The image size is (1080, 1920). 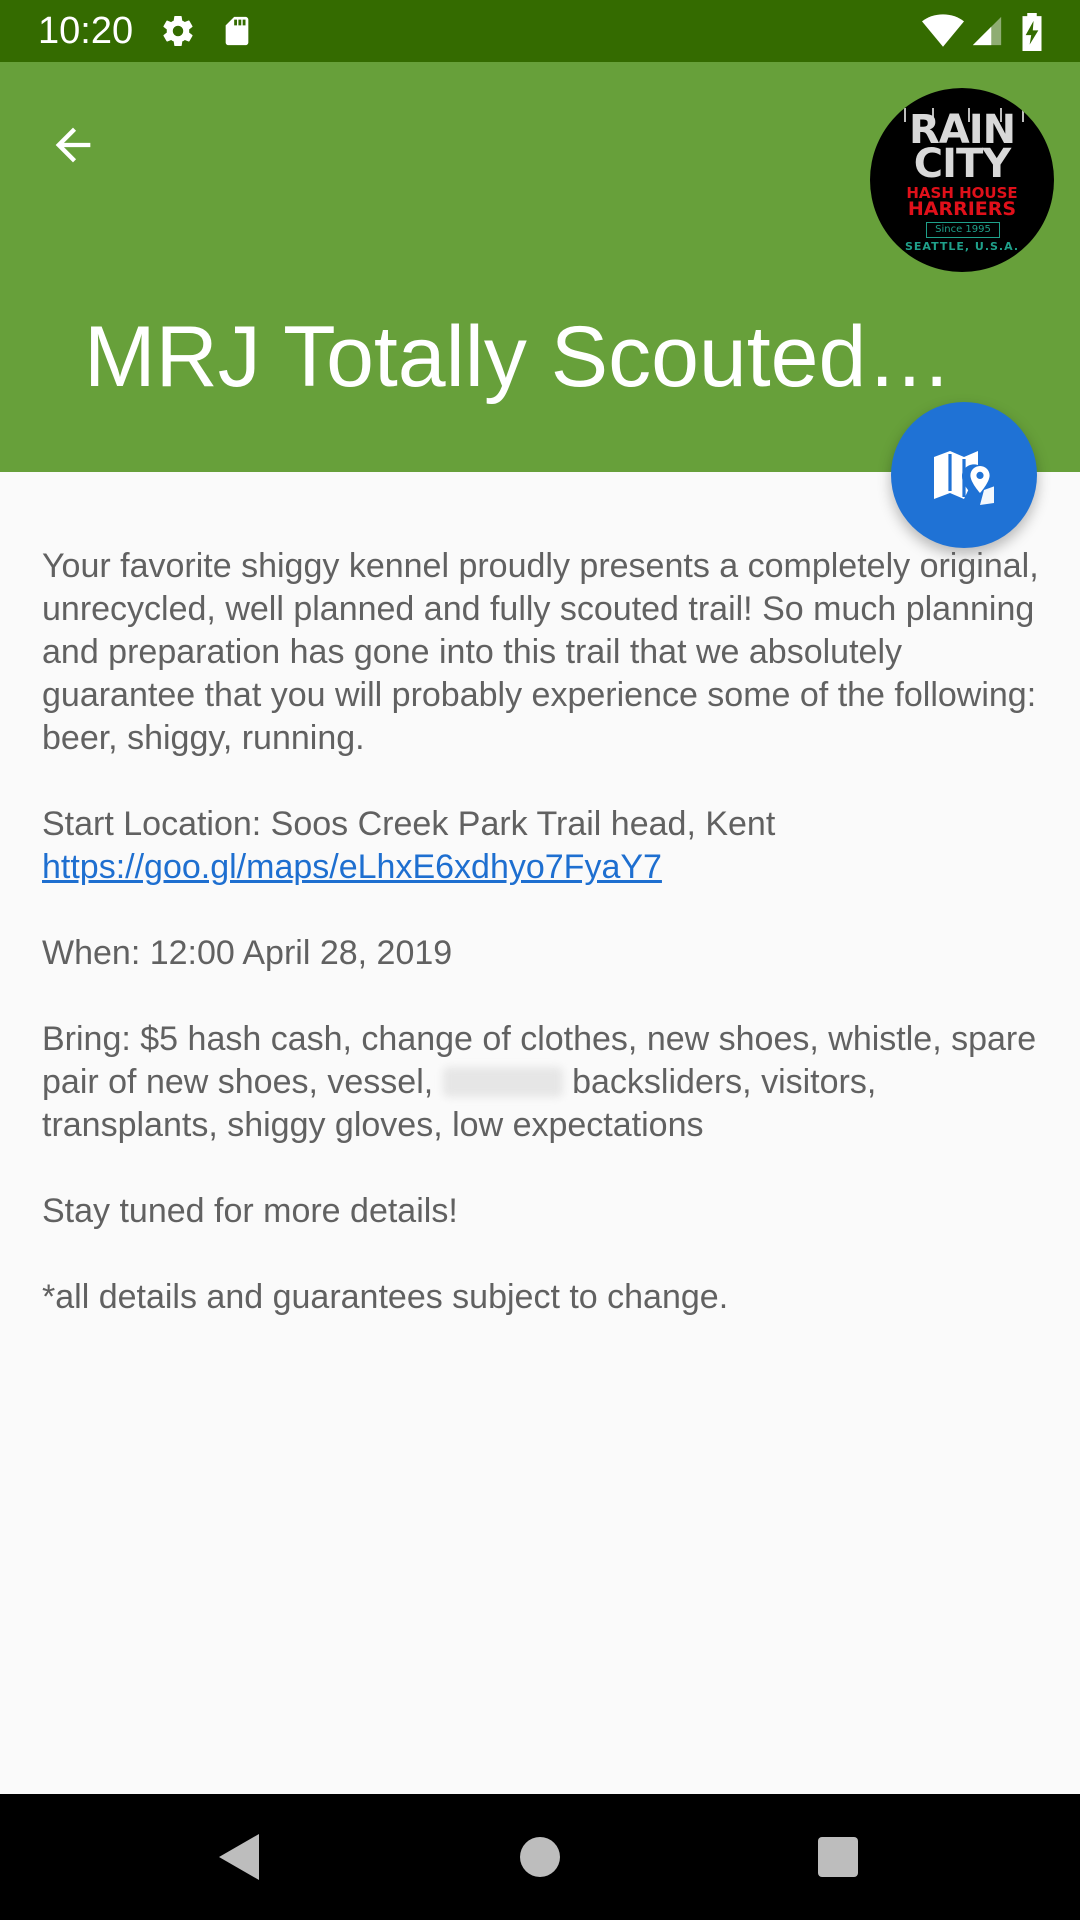 What do you see at coordinates (352, 867) in the screenshot?
I see `map-link: https://goo.gl/maps/eLhxE6xdhyo7FyaY7` at bounding box center [352, 867].